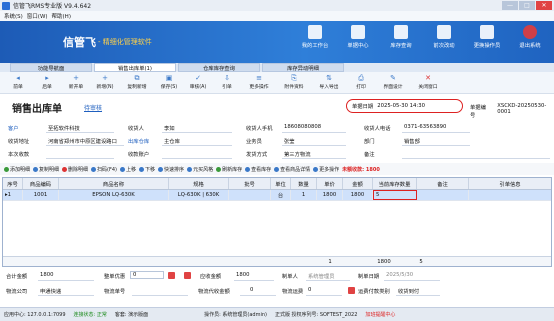 The width and height of the screenshot is (554, 321). I want to click on delete-detail-button: 删除明细, so click(75, 169).